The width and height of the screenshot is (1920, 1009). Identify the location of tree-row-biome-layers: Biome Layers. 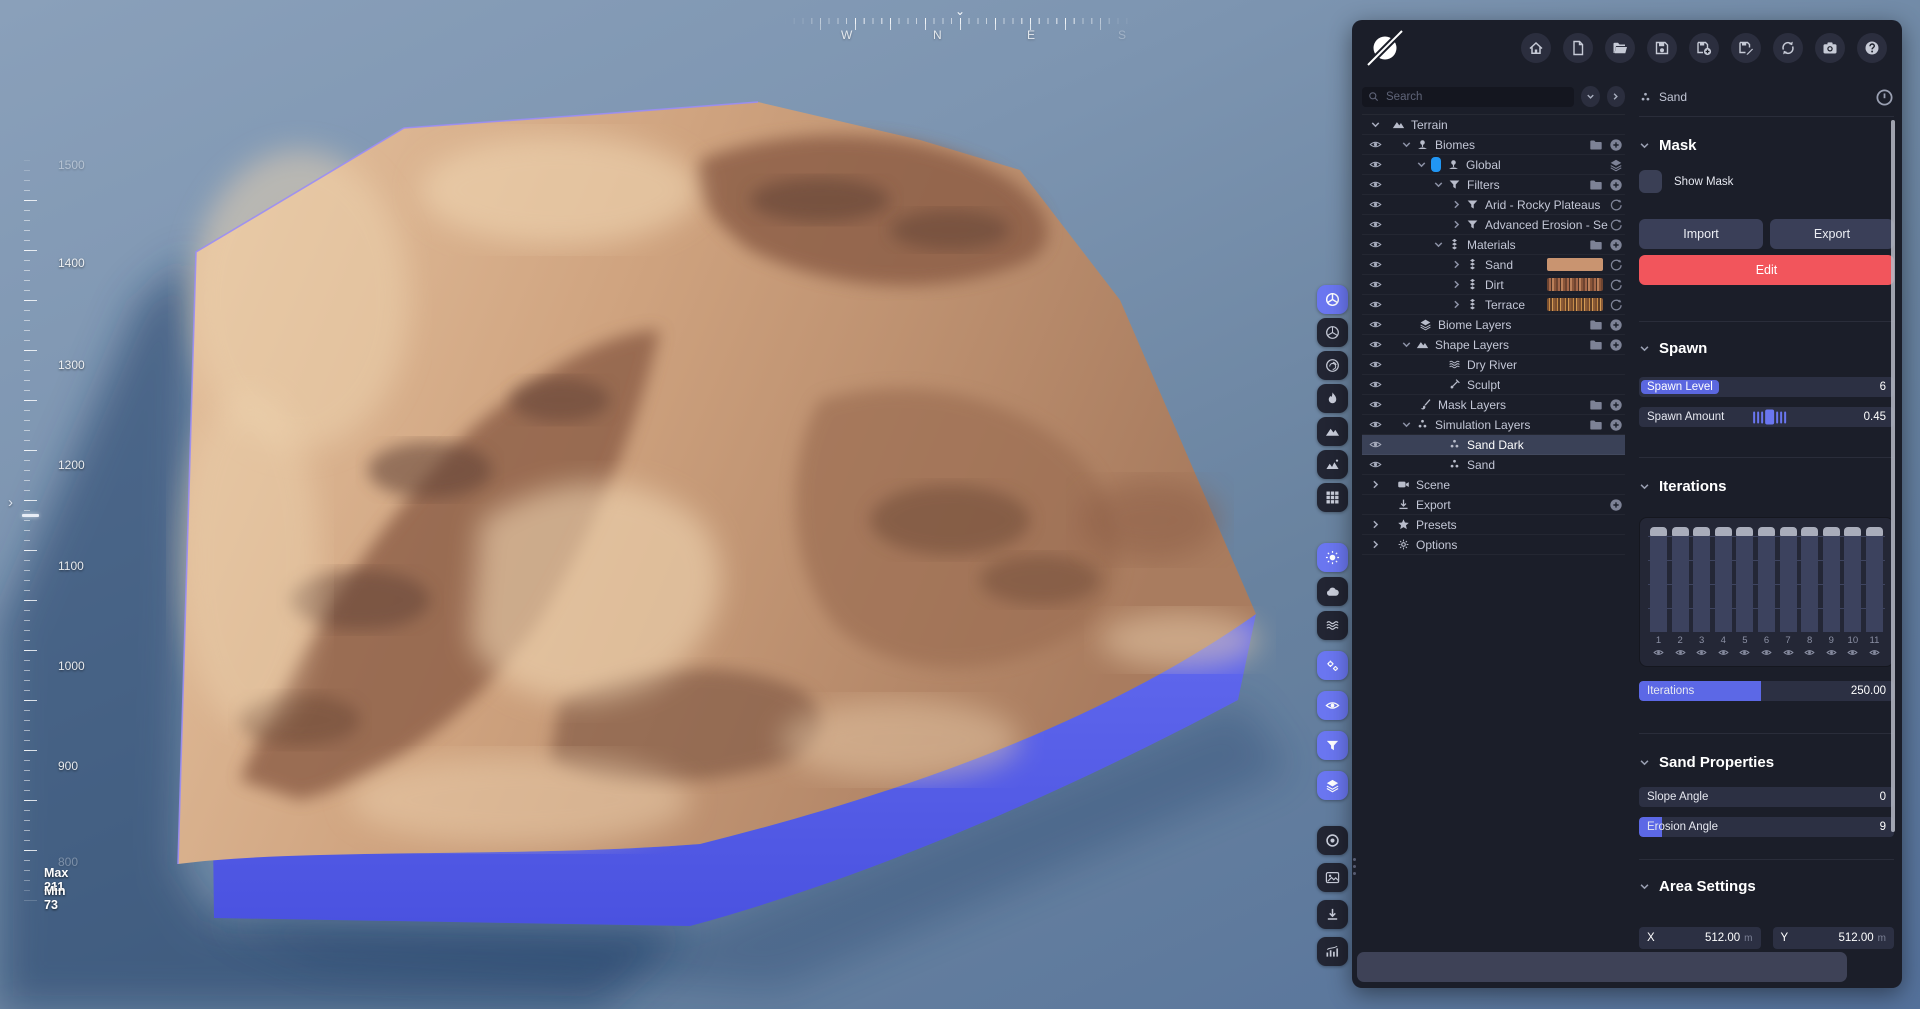
(1493, 325).